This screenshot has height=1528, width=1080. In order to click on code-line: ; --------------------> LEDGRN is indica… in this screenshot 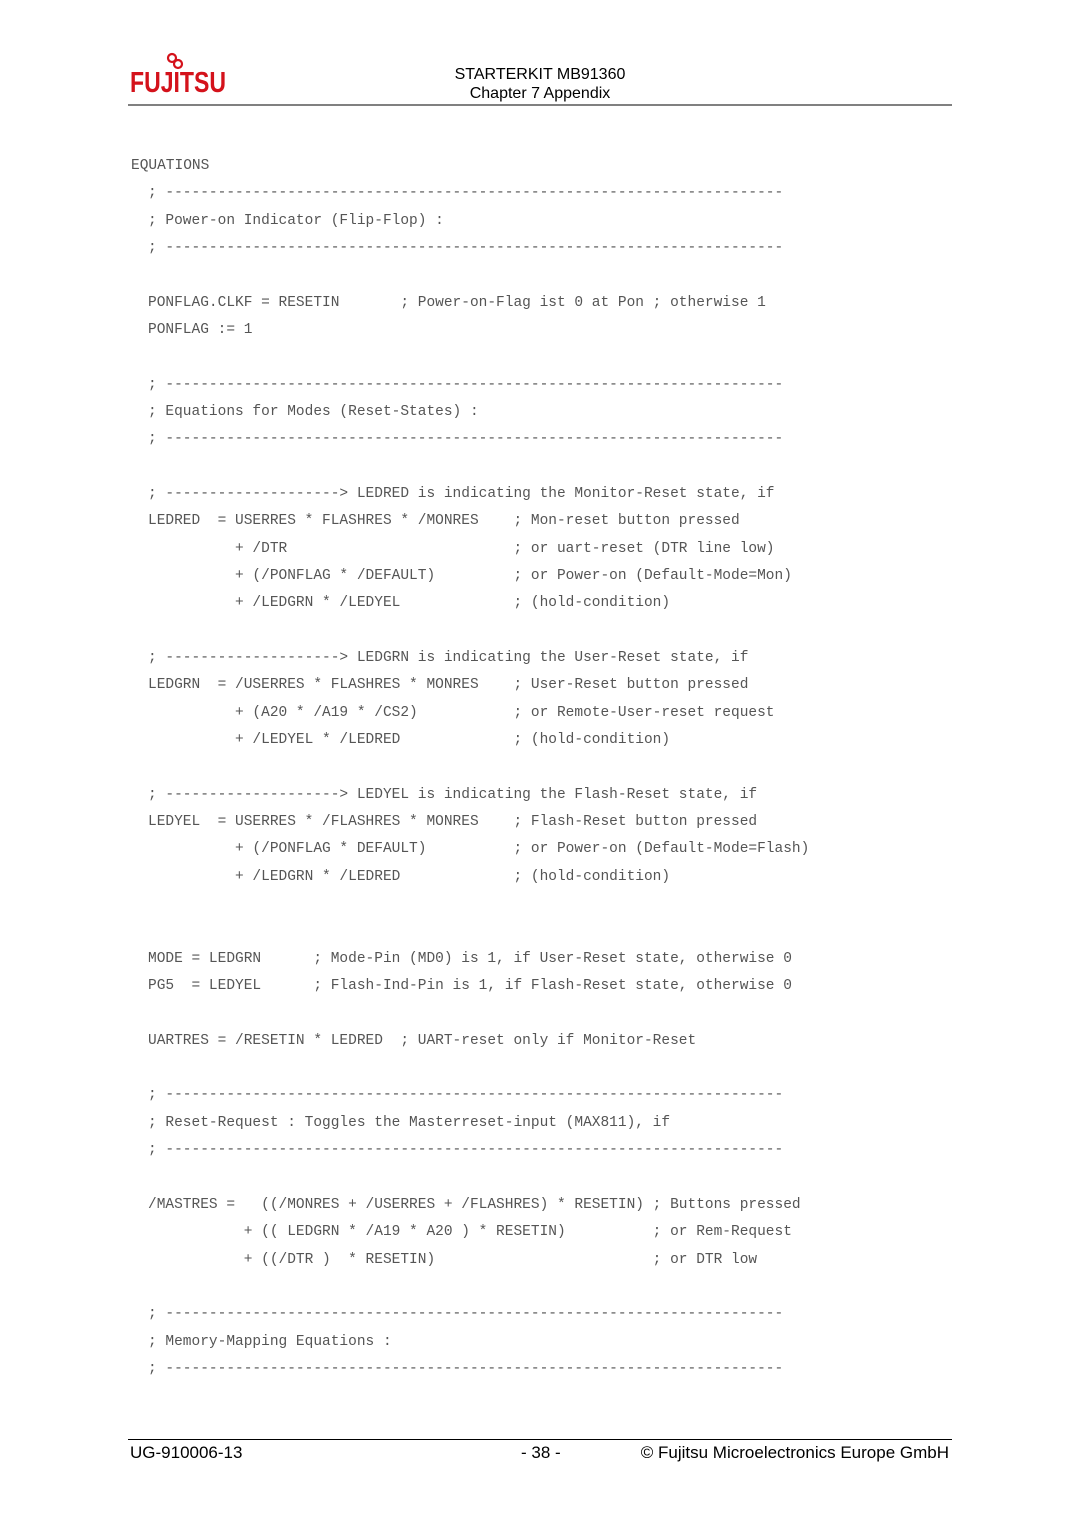, I will do `click(448, 658)`.